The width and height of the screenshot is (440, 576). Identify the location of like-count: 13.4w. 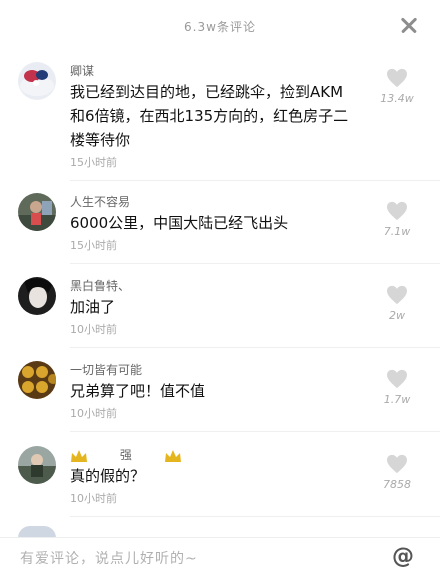
(397, 98).